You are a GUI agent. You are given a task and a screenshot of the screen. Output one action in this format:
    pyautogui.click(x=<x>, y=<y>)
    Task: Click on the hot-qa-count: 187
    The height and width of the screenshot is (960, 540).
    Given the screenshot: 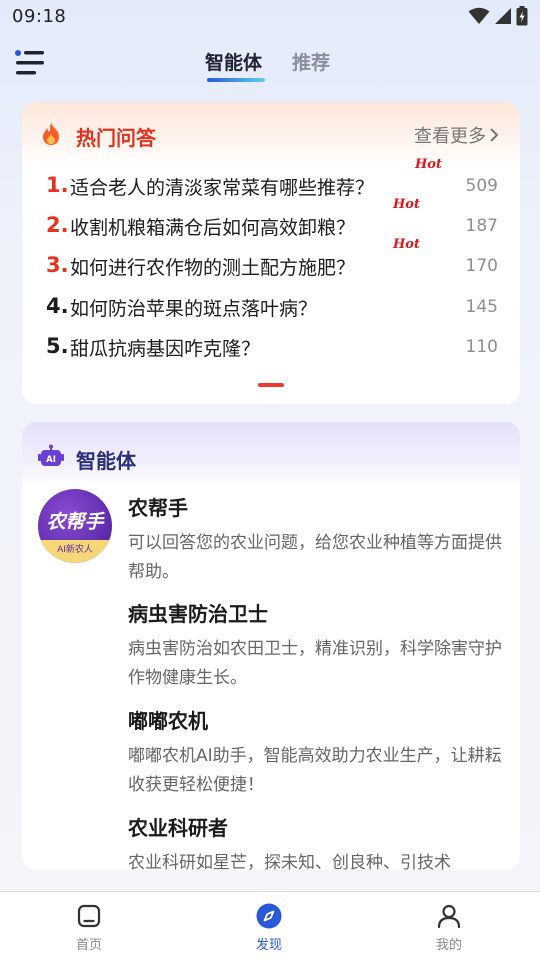 What is the action you would take?
    pyautogui.click(x=481, y=226)
    